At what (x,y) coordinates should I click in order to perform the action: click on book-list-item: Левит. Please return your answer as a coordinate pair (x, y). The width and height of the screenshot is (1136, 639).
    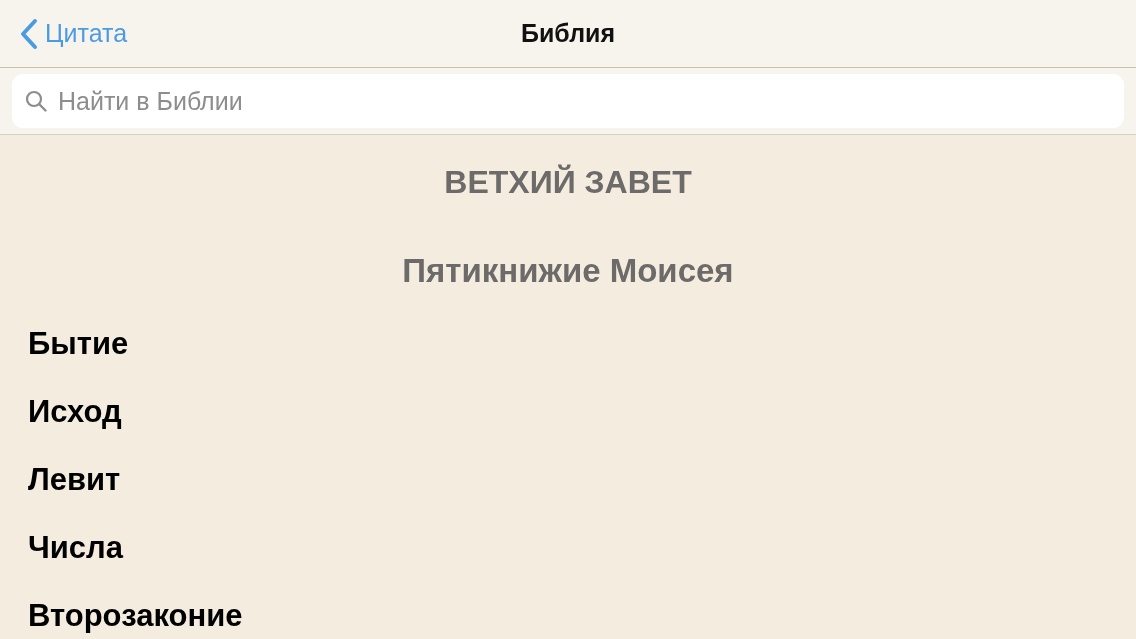
    Looking at the image, I should click on (568, 480).